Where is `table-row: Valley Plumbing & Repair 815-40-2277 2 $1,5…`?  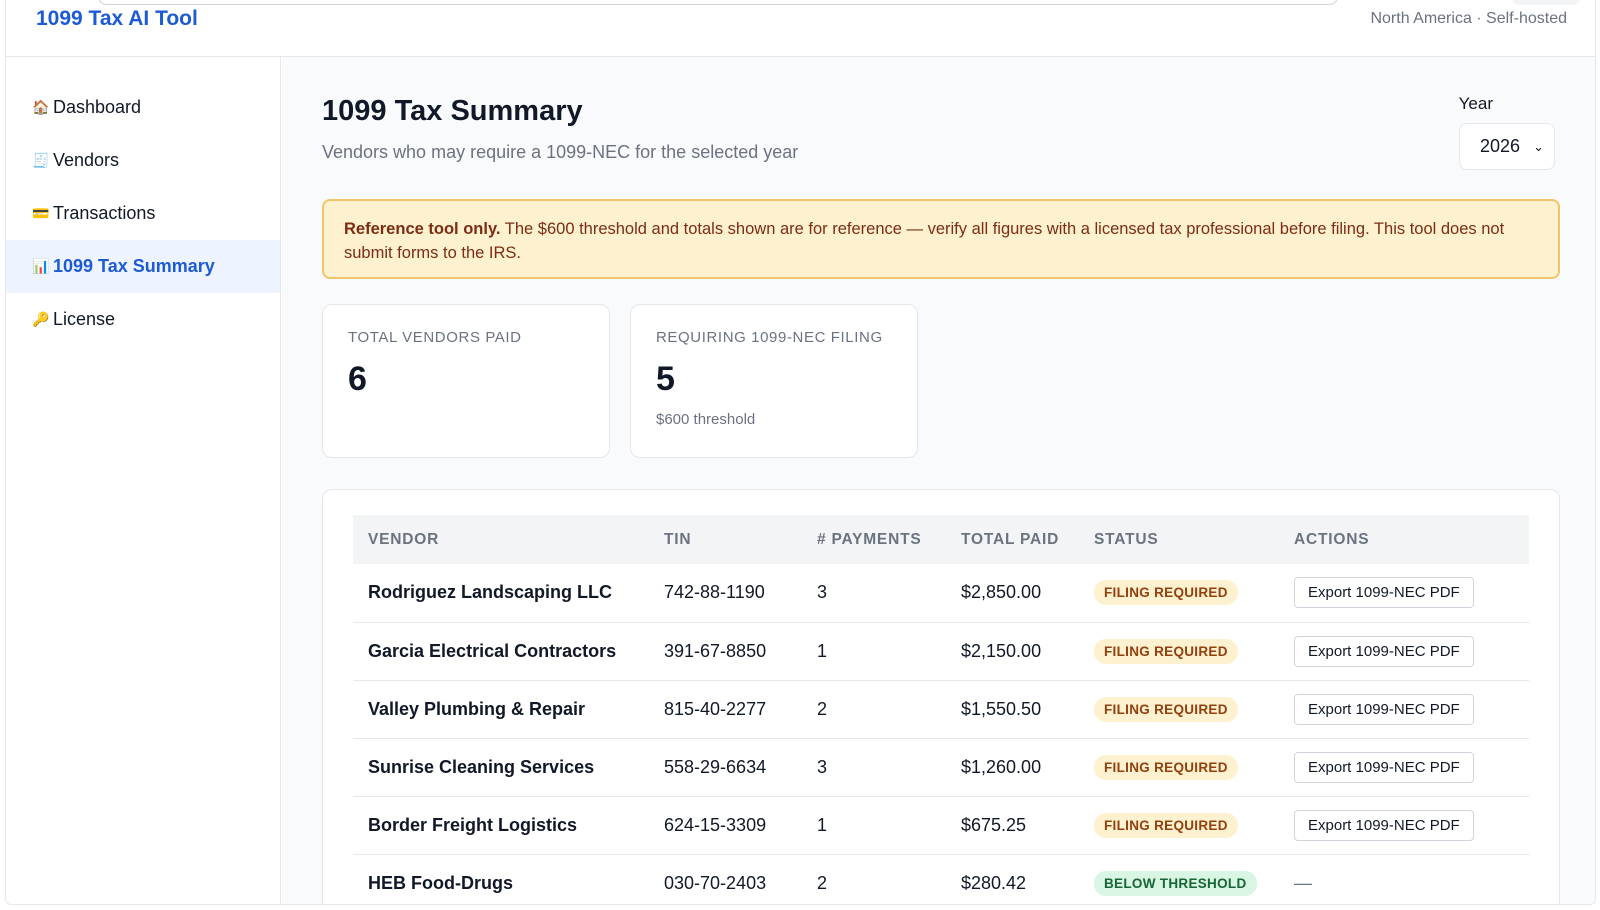
table-row: Valley Plumbing & Repair 815-40-2277 2 $1,5… is located at coordinates (941, 709).